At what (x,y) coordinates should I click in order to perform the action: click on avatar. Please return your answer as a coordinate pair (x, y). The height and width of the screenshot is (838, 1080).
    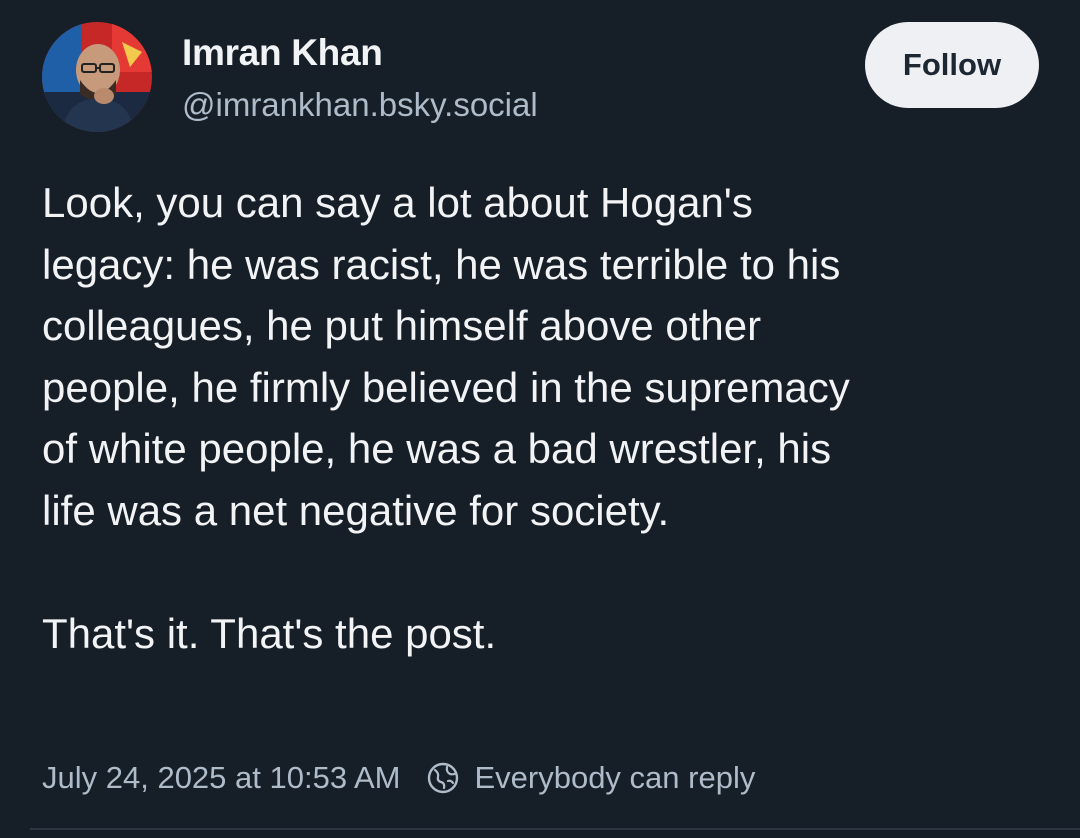
    Looking at the image, I should click on (97, 77).